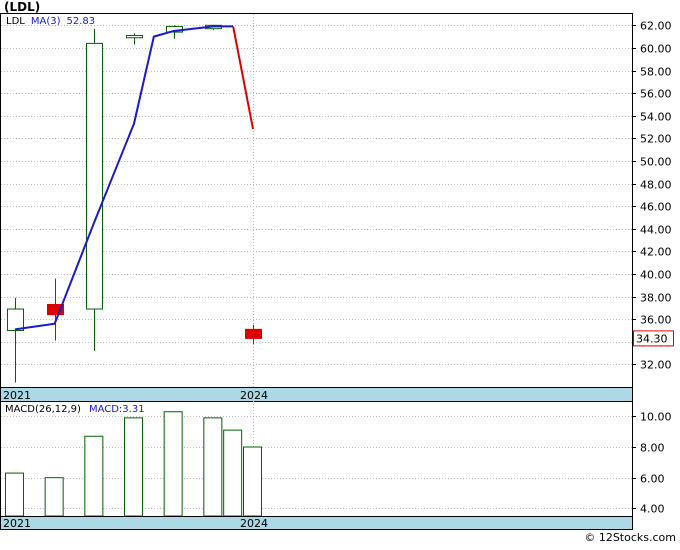 Image resolution: width=680 pixels, height=550 pixels. Describe the element at coordinates (17, 523) in the screenshot. I see `macd-x-label: 2021` at that location.